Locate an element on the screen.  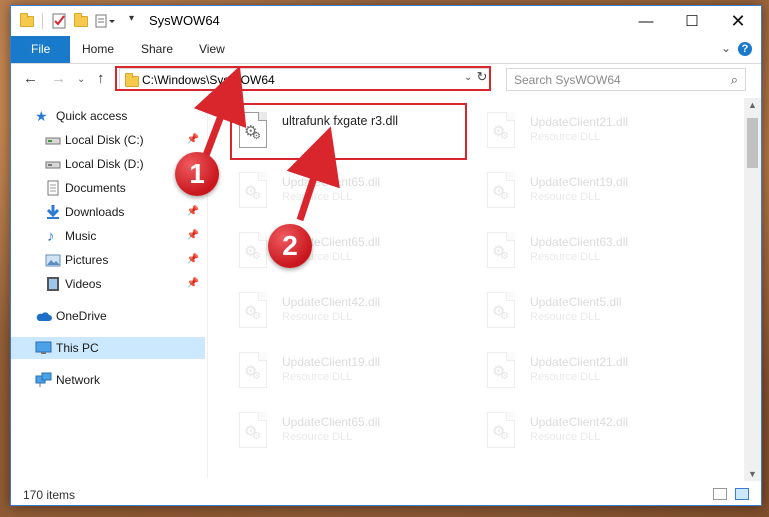
step-badge-1: 1 is located at coordinates (197, 174).